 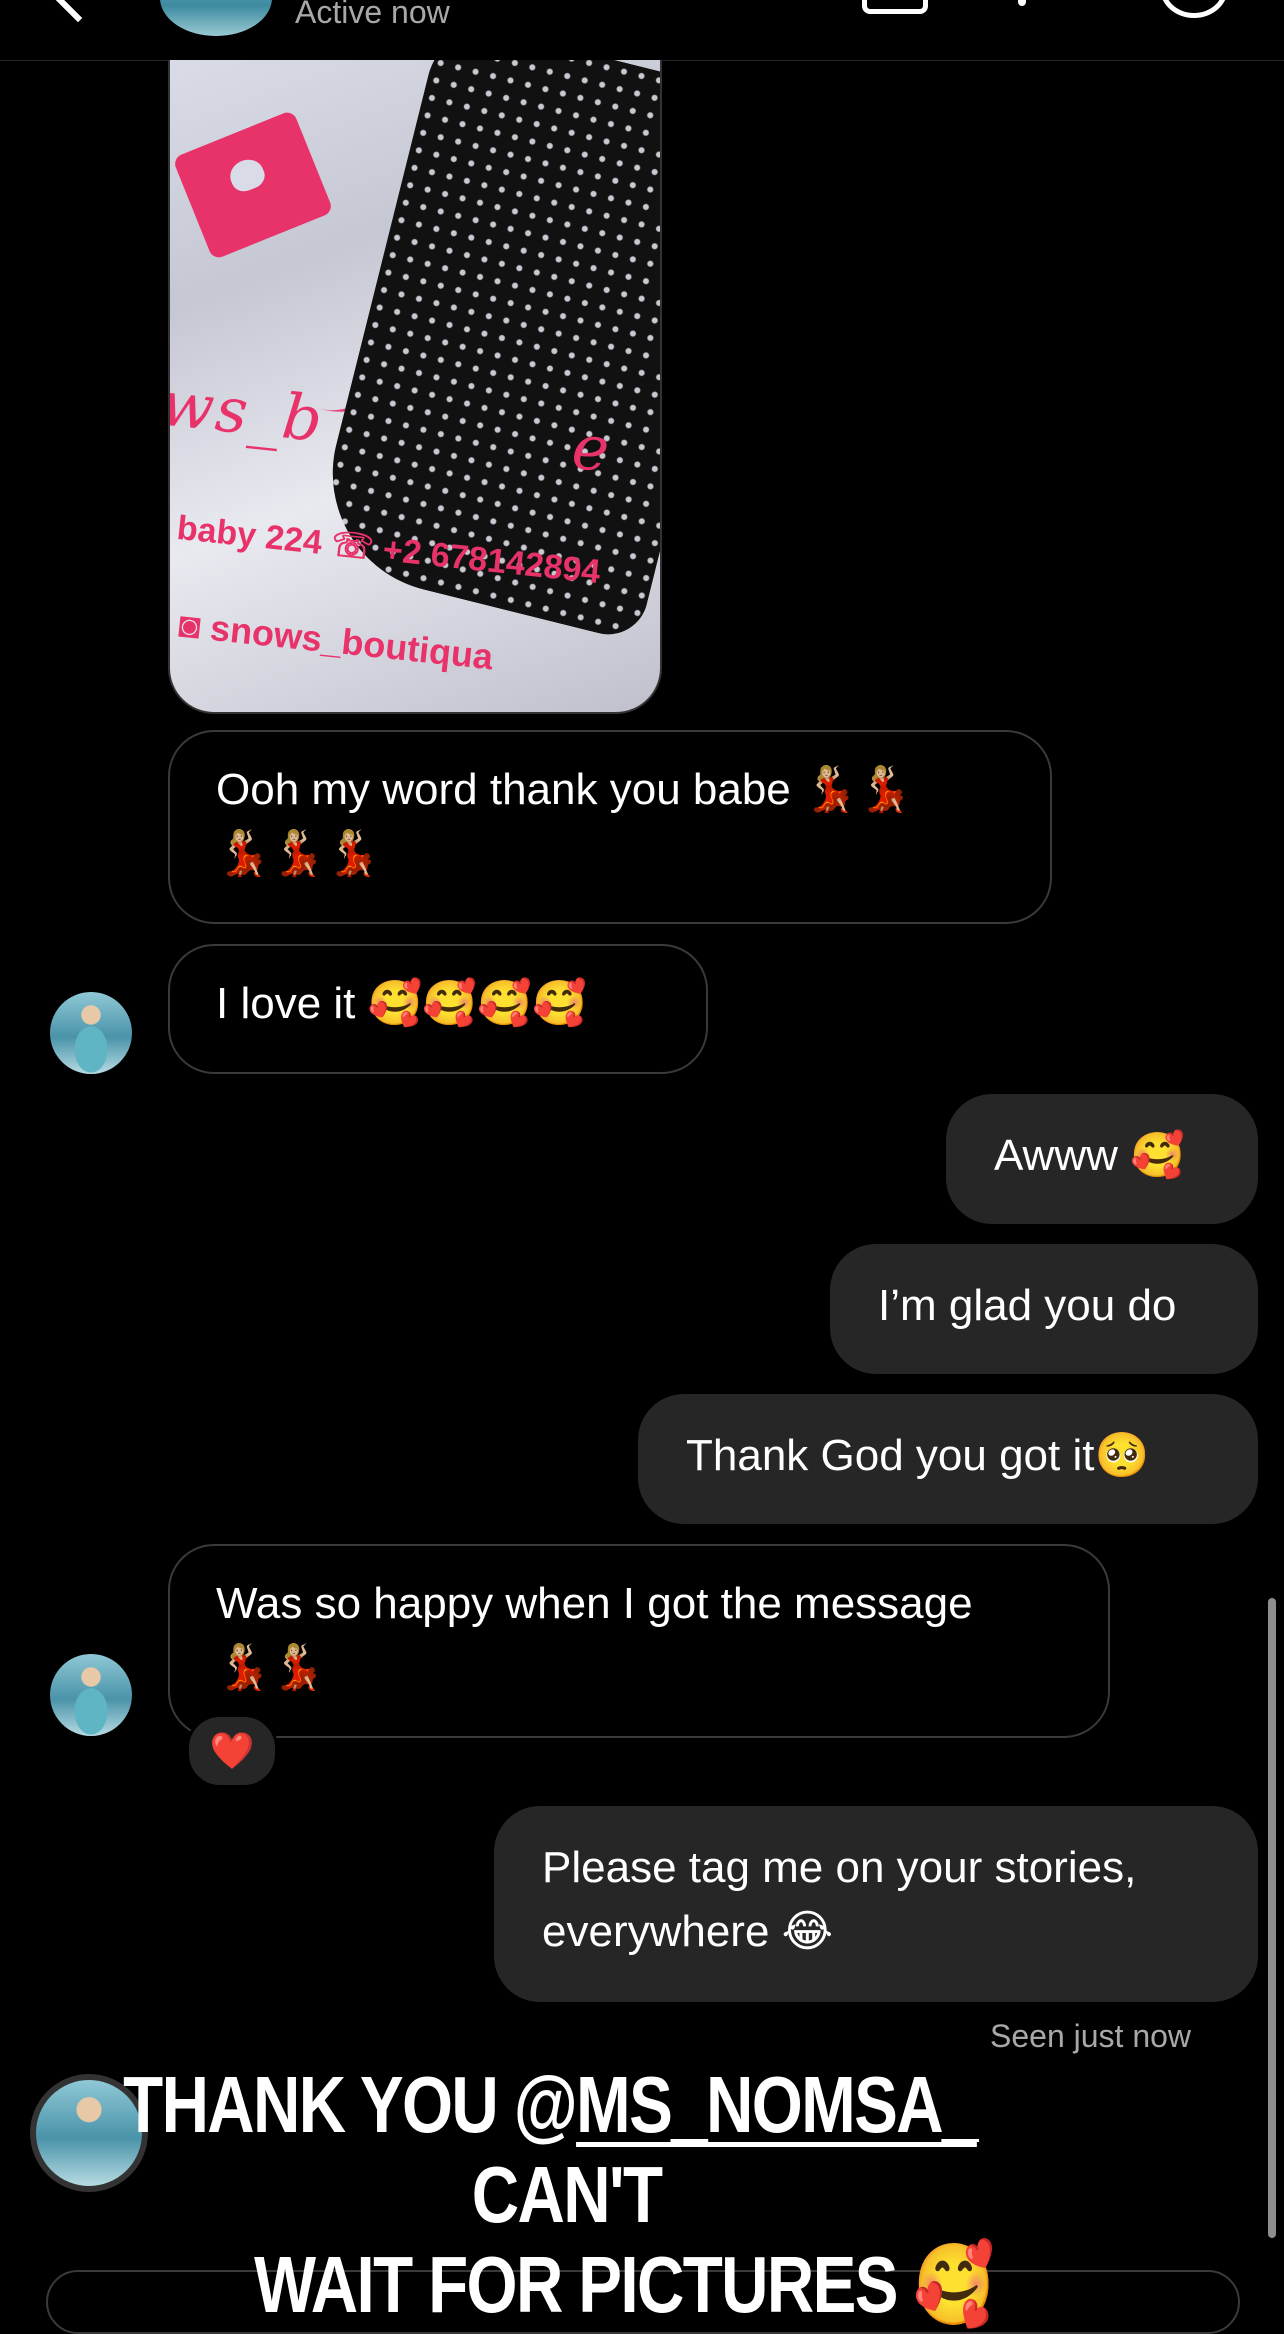 I want to click on message-text: Awww 🥰, so click(x=1089, y=1155).